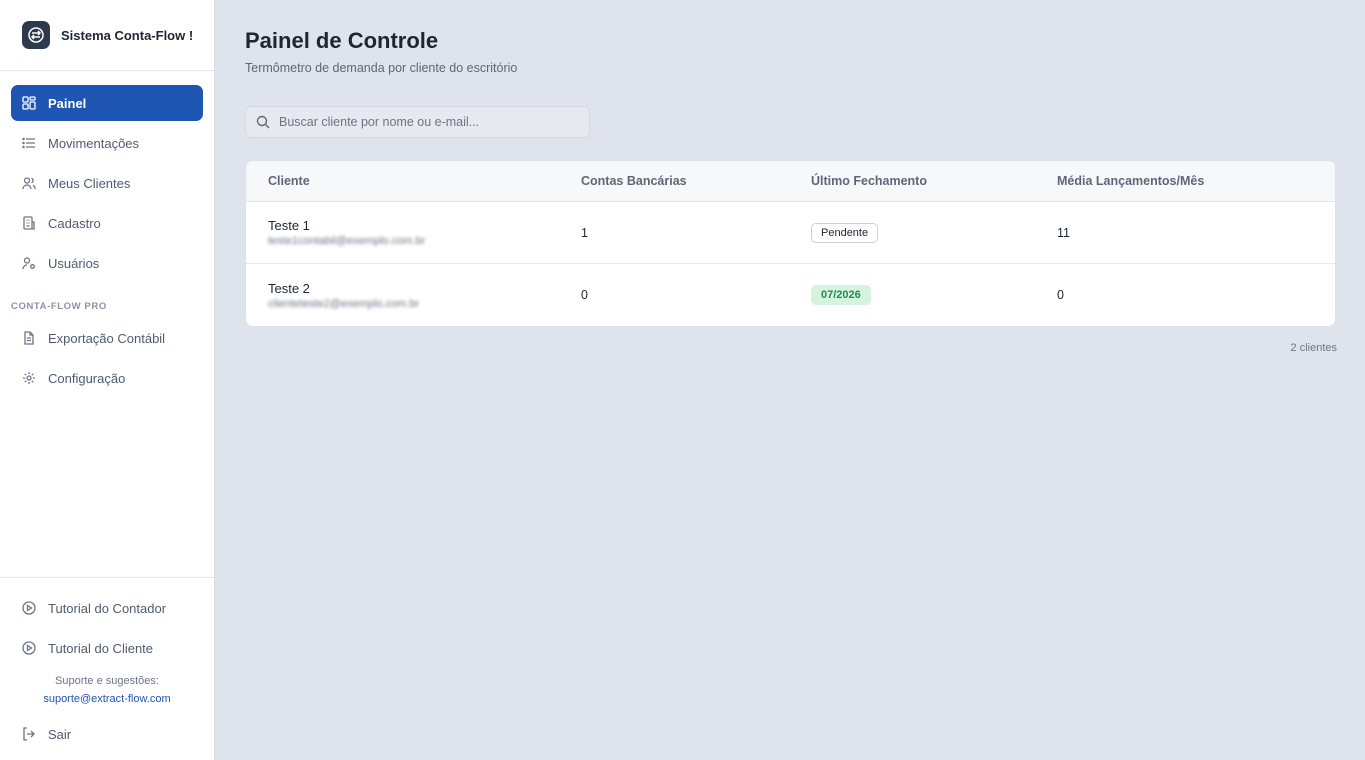  I want to click on support-email-link: suporte@extract-flow.com, so click(107, 699).